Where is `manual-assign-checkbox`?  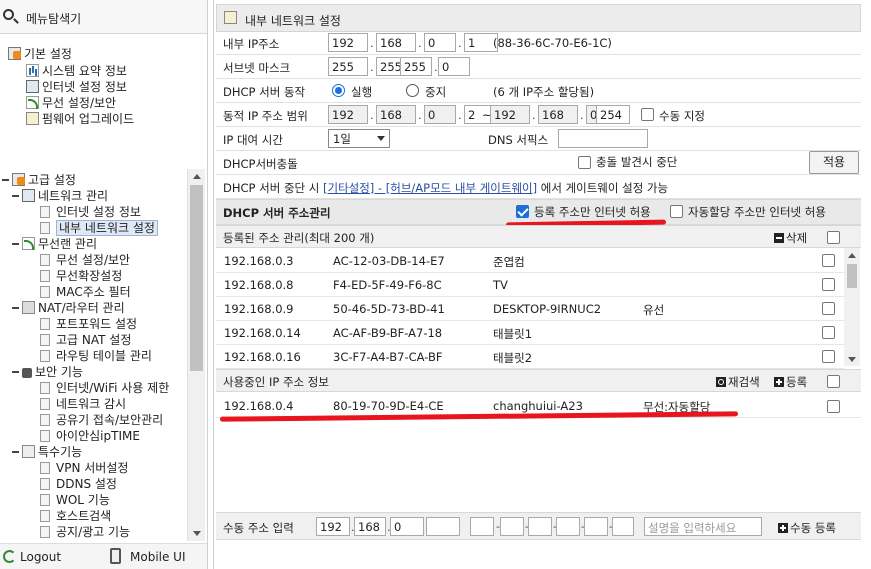 manual-assign-checkbox is located at coordinates (647, 114).